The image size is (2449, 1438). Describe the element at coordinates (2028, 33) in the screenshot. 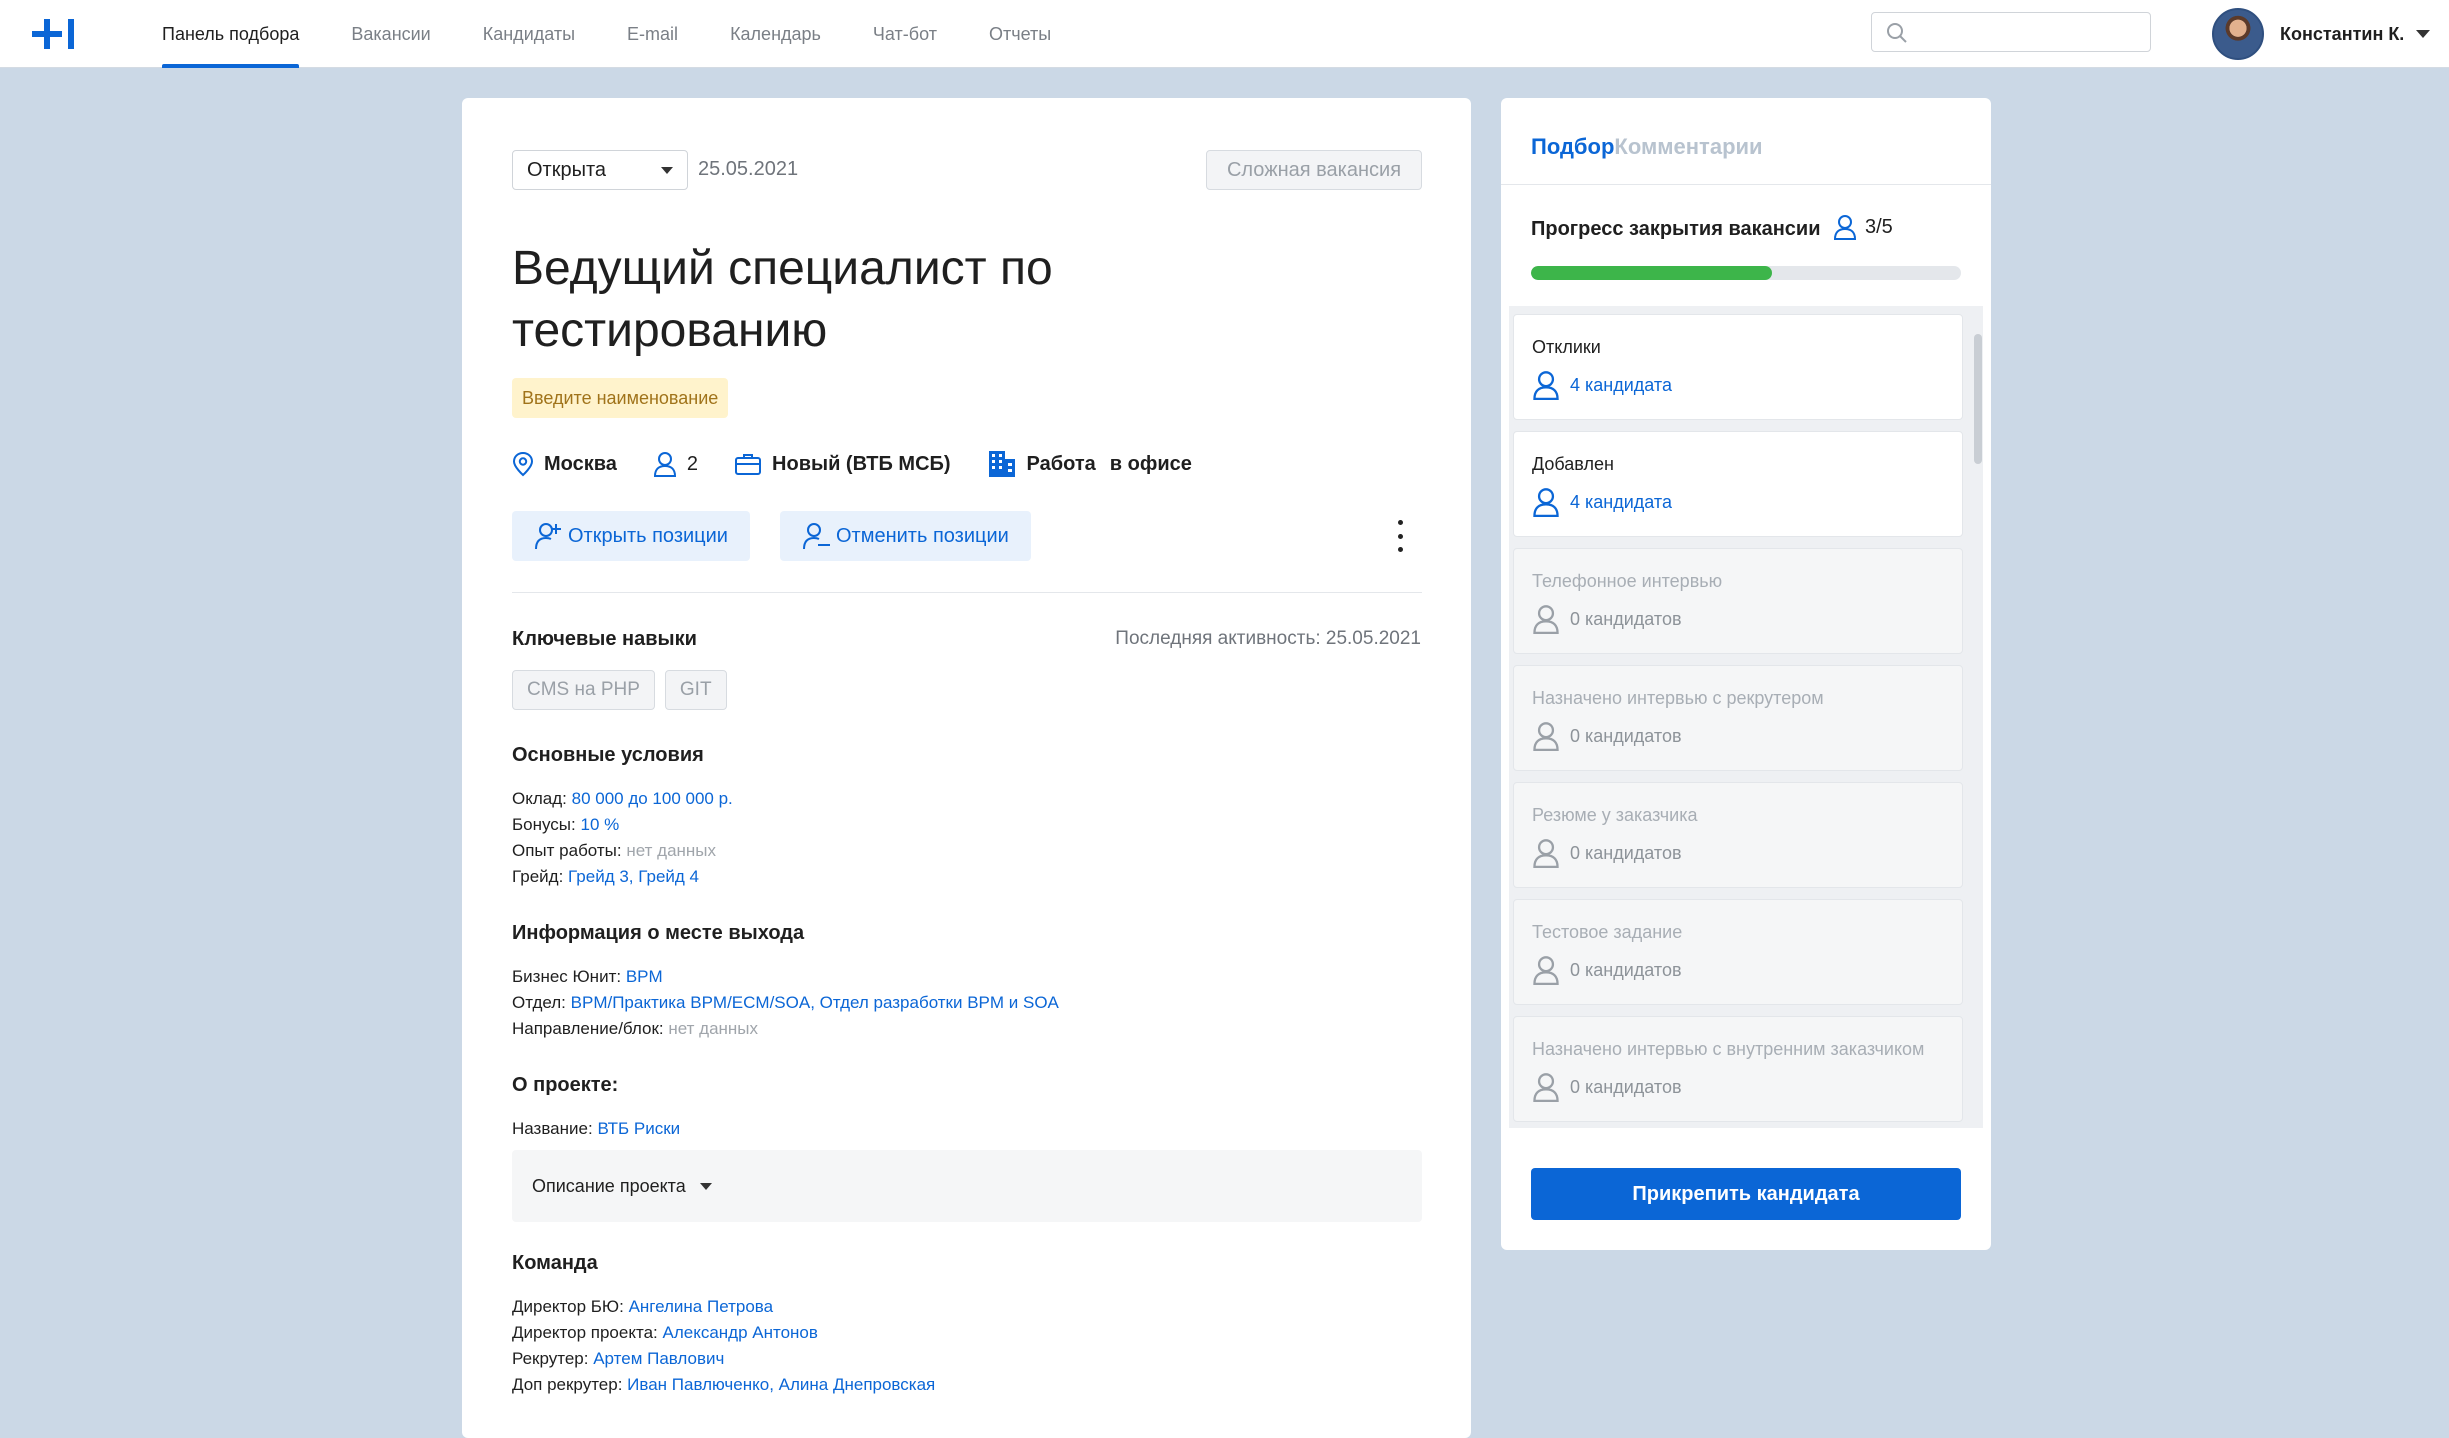

I see `search-input` at that location.